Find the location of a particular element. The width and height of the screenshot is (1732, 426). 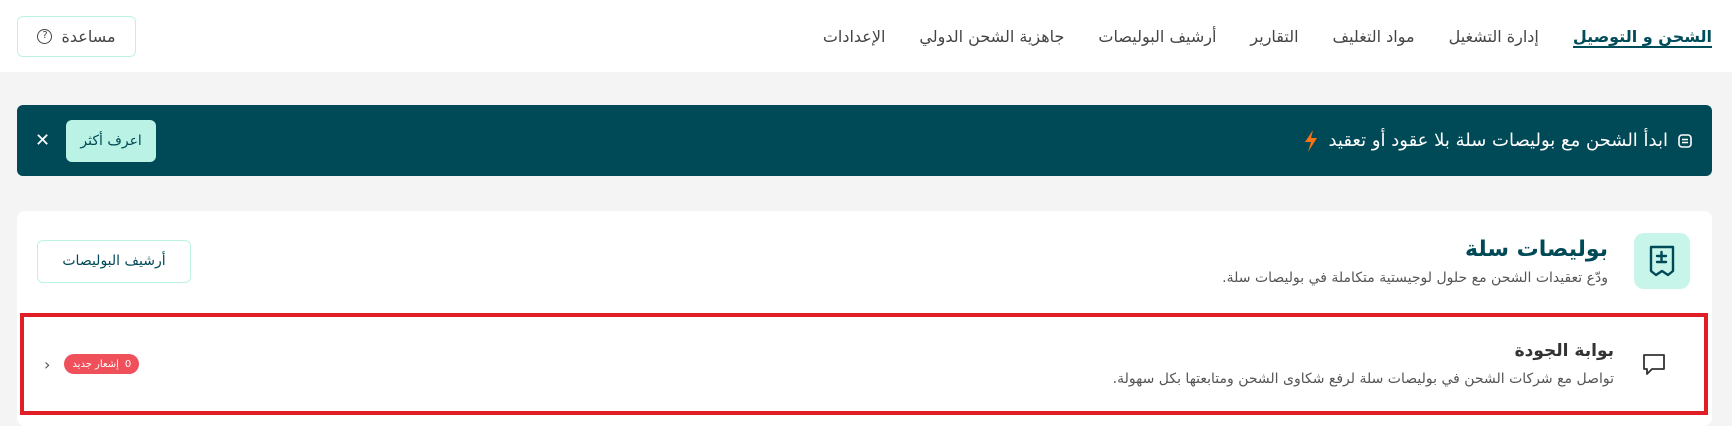

badge-count: 0 is located at coordinates (128, 364).